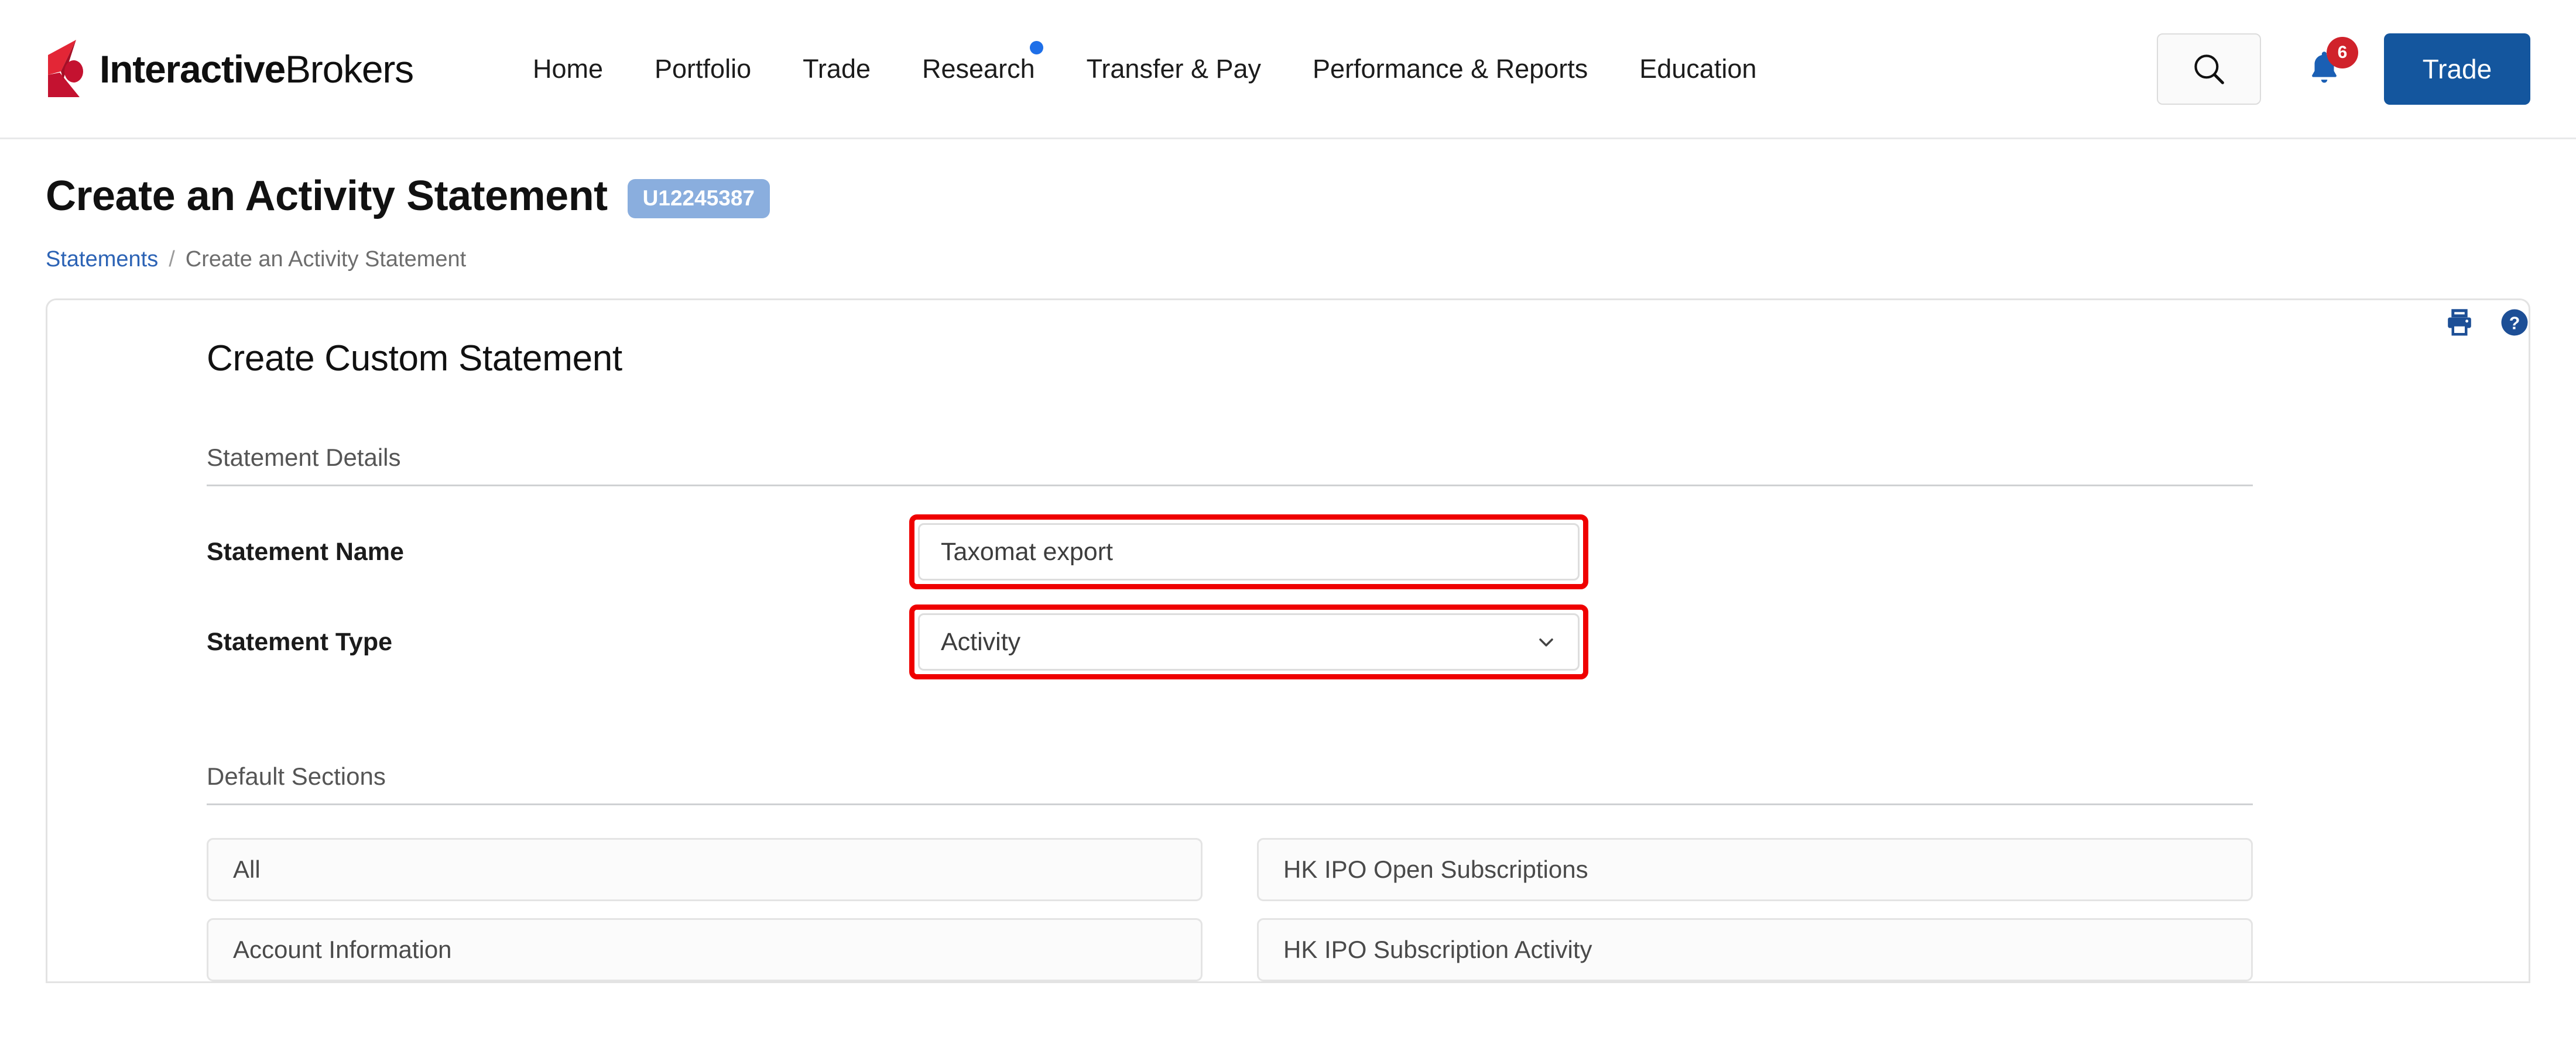  I want to click on section-item-account-information: Account Information, so click(705, 949).